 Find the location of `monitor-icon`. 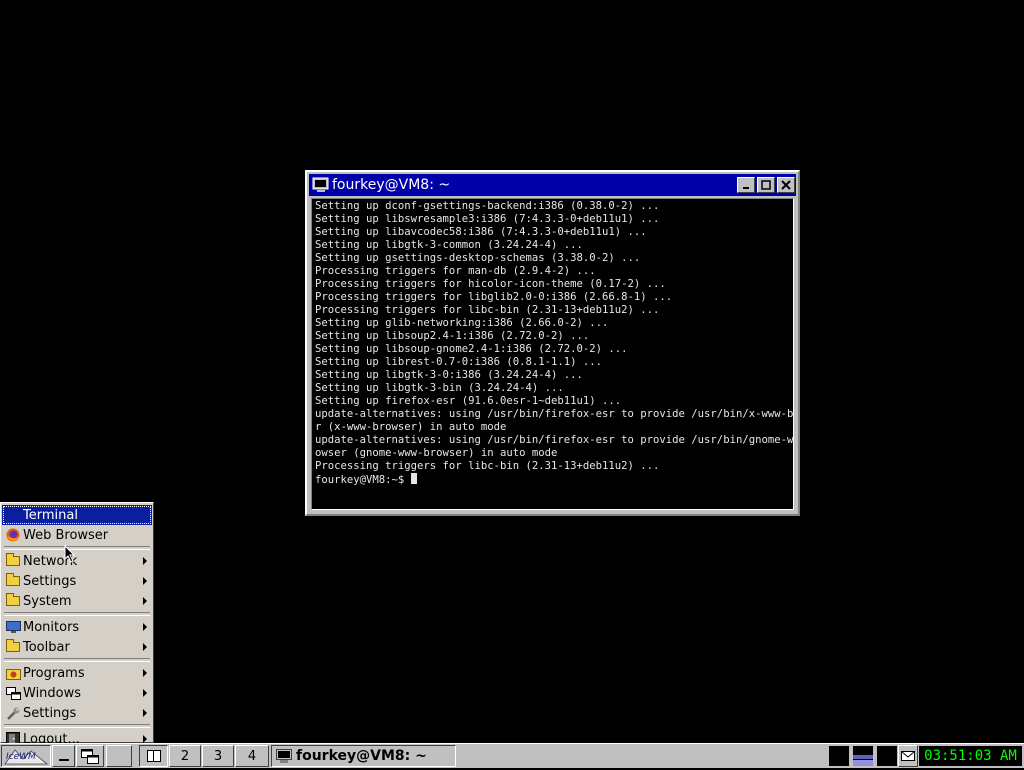

monitor-icon is located at coordinates (13, 627).